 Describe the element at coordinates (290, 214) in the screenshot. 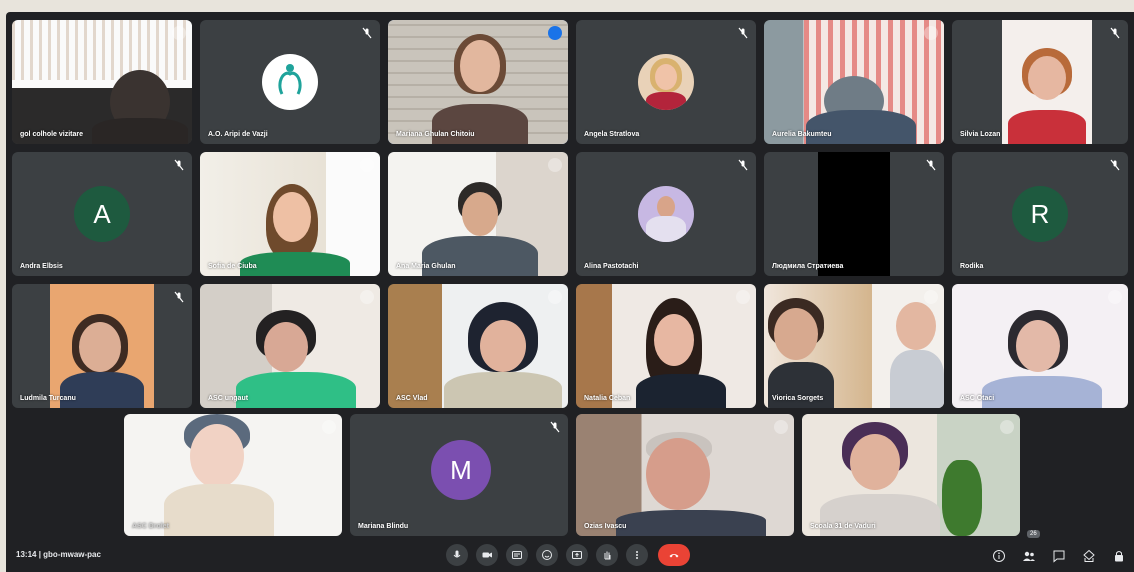

I see `participant-tile: Sofia de Ciuba` at that location.